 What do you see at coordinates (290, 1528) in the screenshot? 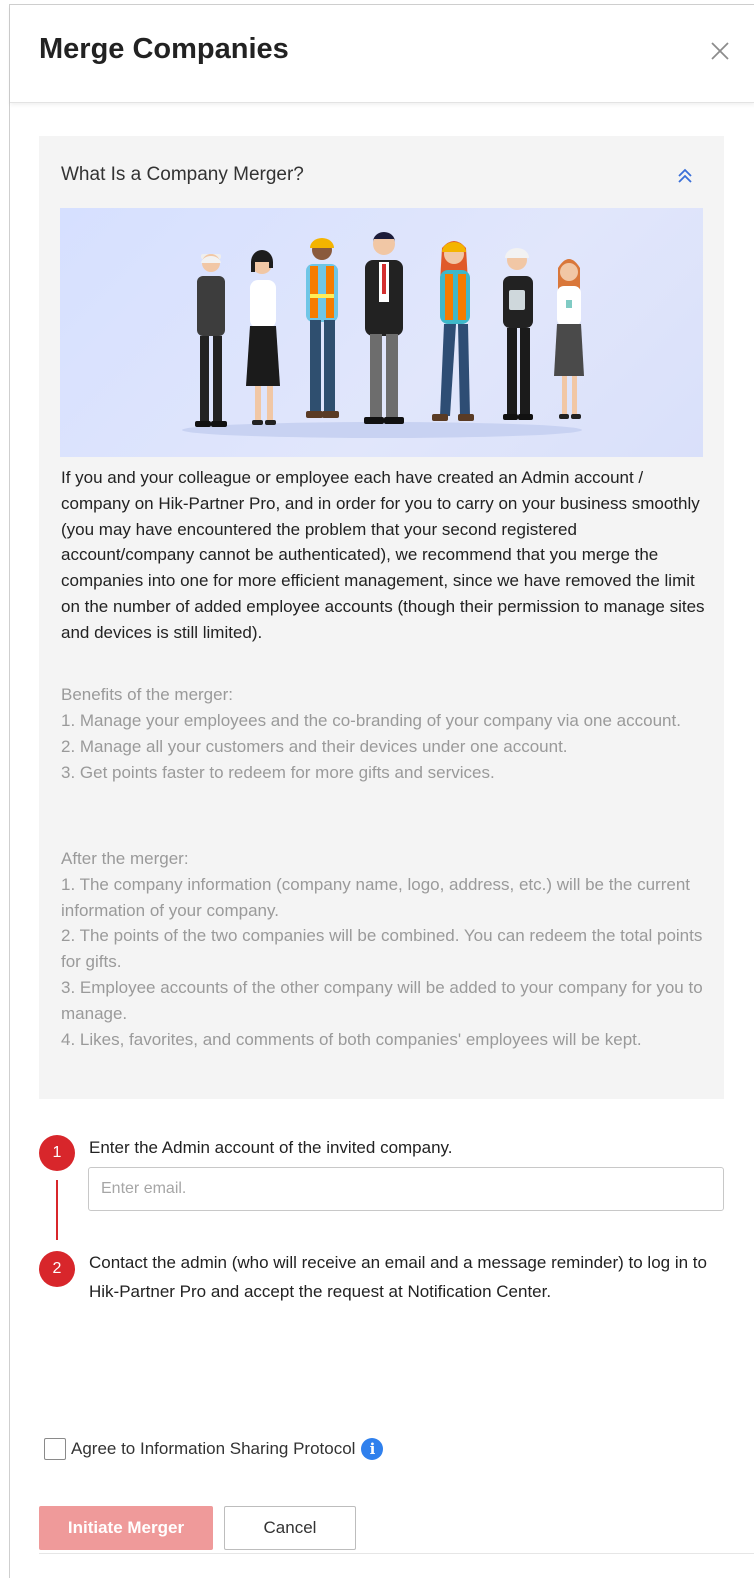
I see `cancel-button: Cancel` at bounding box center [290, 1528].